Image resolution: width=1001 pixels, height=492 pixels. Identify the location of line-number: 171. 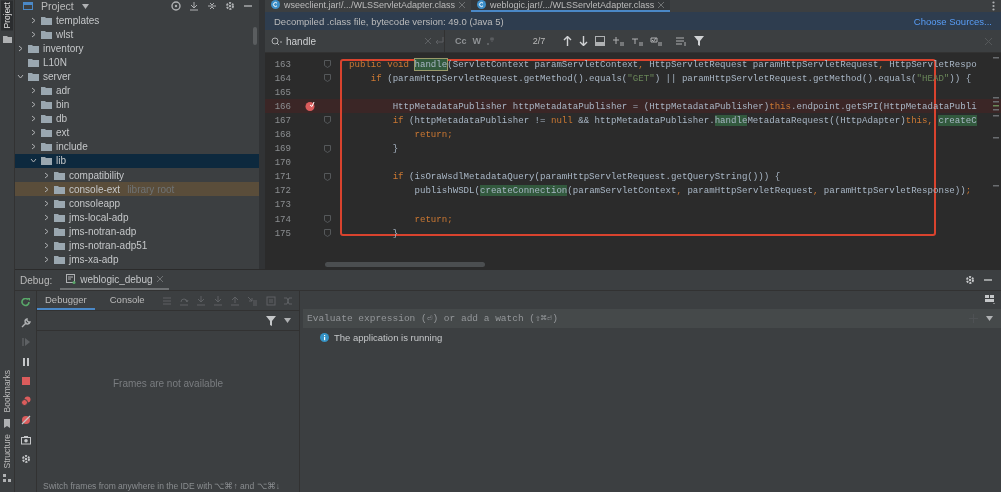
(282, 177).